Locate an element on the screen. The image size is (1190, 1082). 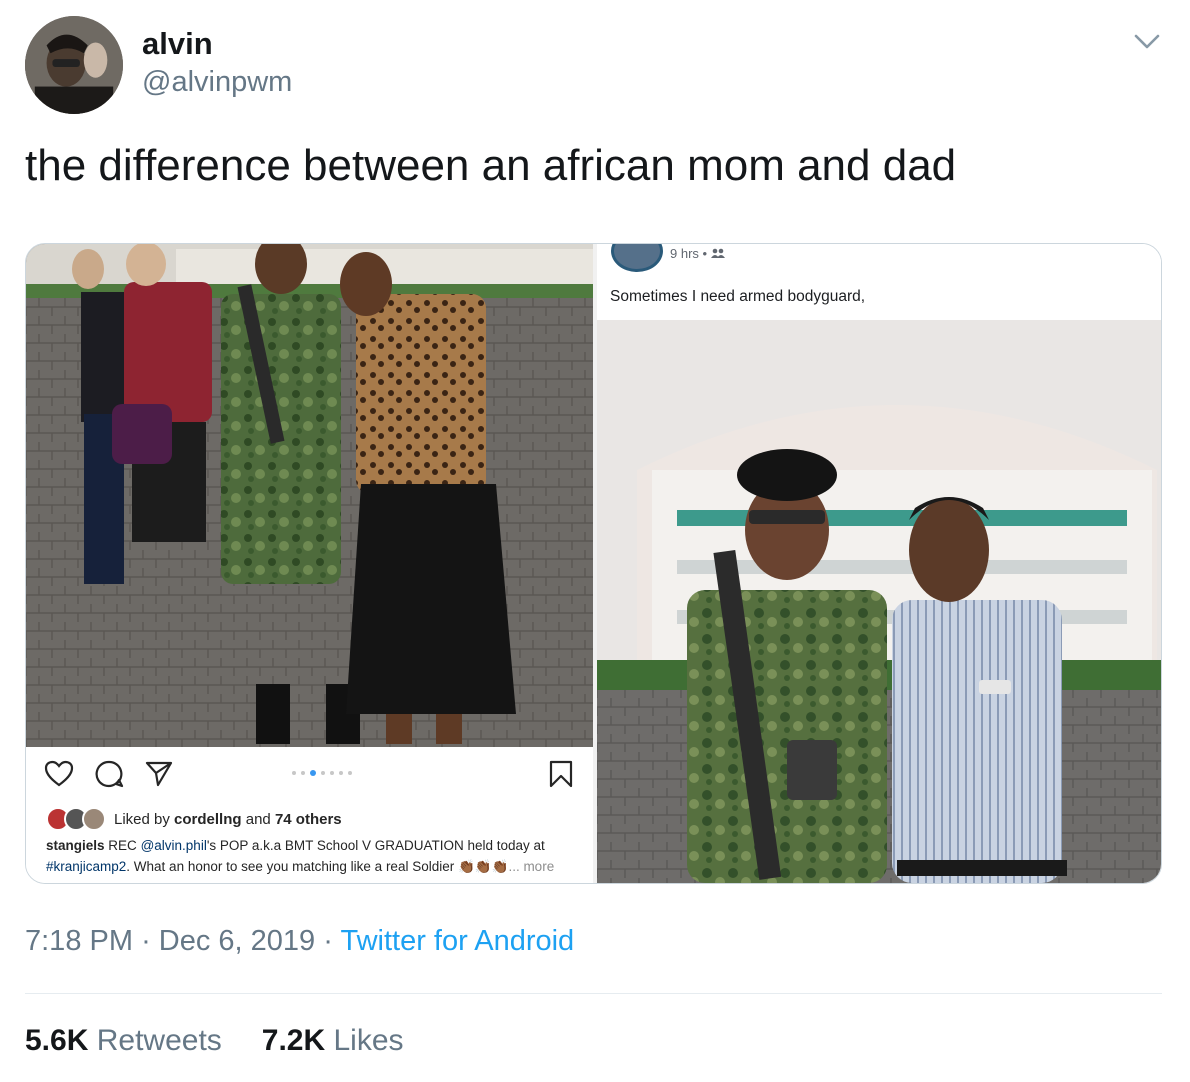
retweets-stat: 5.6K Retweets is located at coordinates (123, 1041).